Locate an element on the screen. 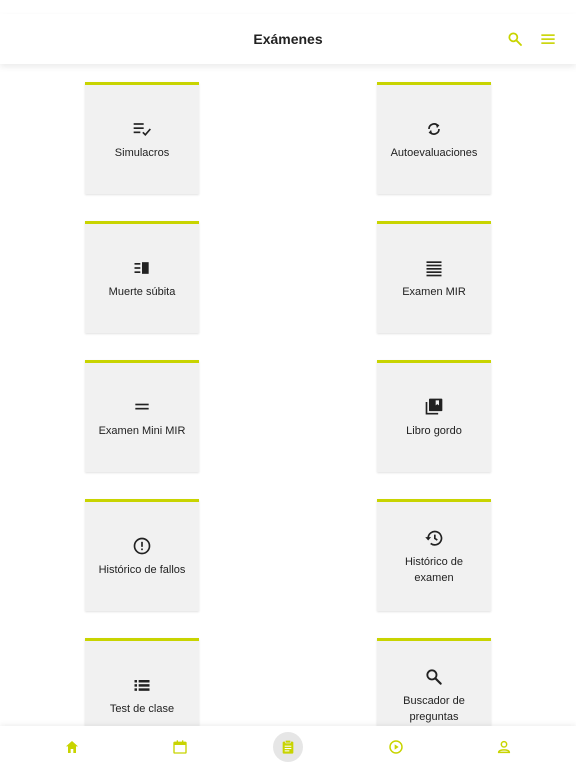 This screenshot has height=768, width=576. nav-profile is located at coordinates (504, 747).